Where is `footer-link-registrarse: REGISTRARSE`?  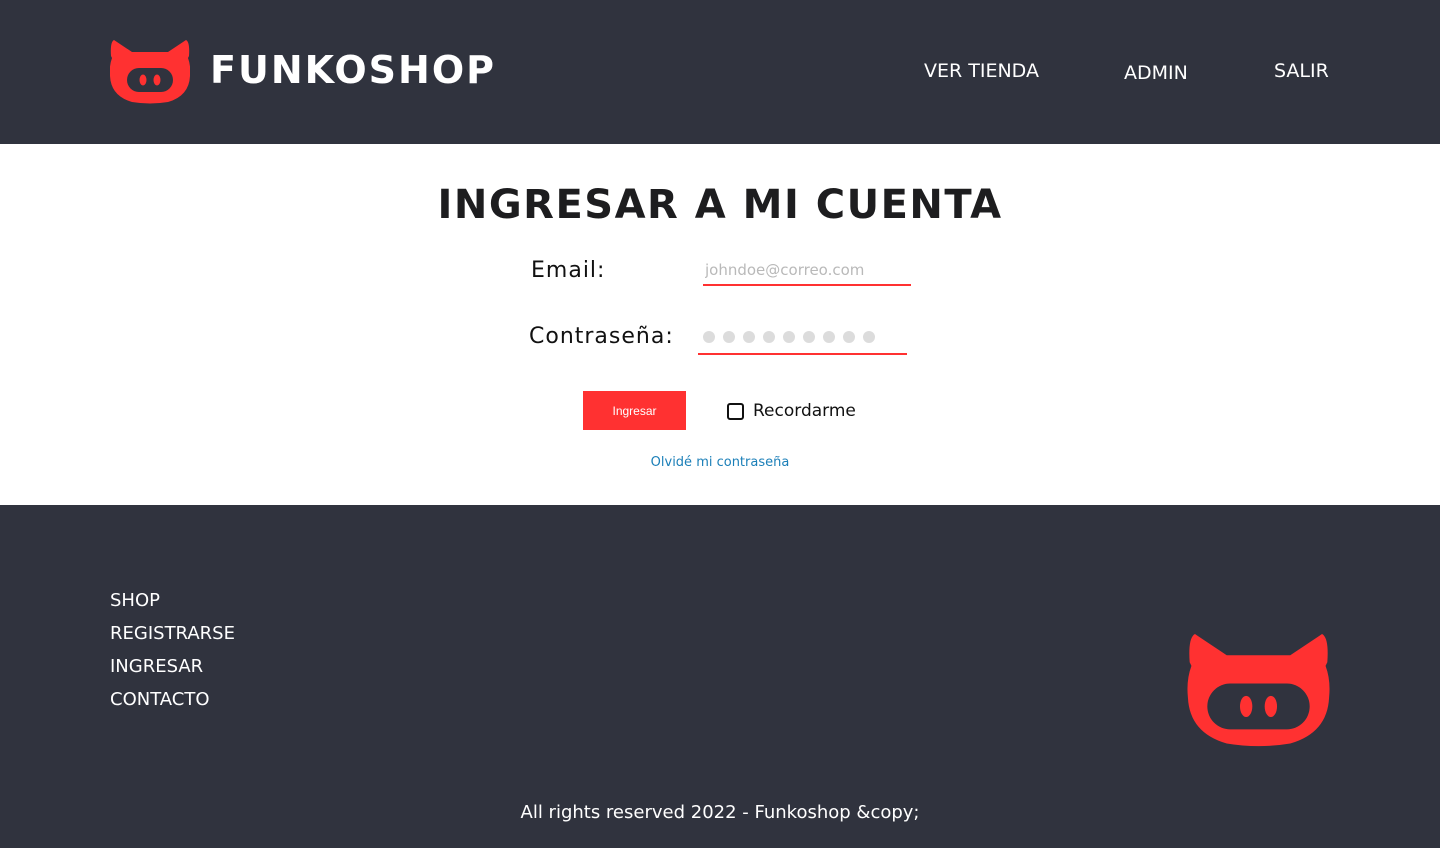 footer-link-registrarse: REGISTRARSE is located at coordinates (172, 633).